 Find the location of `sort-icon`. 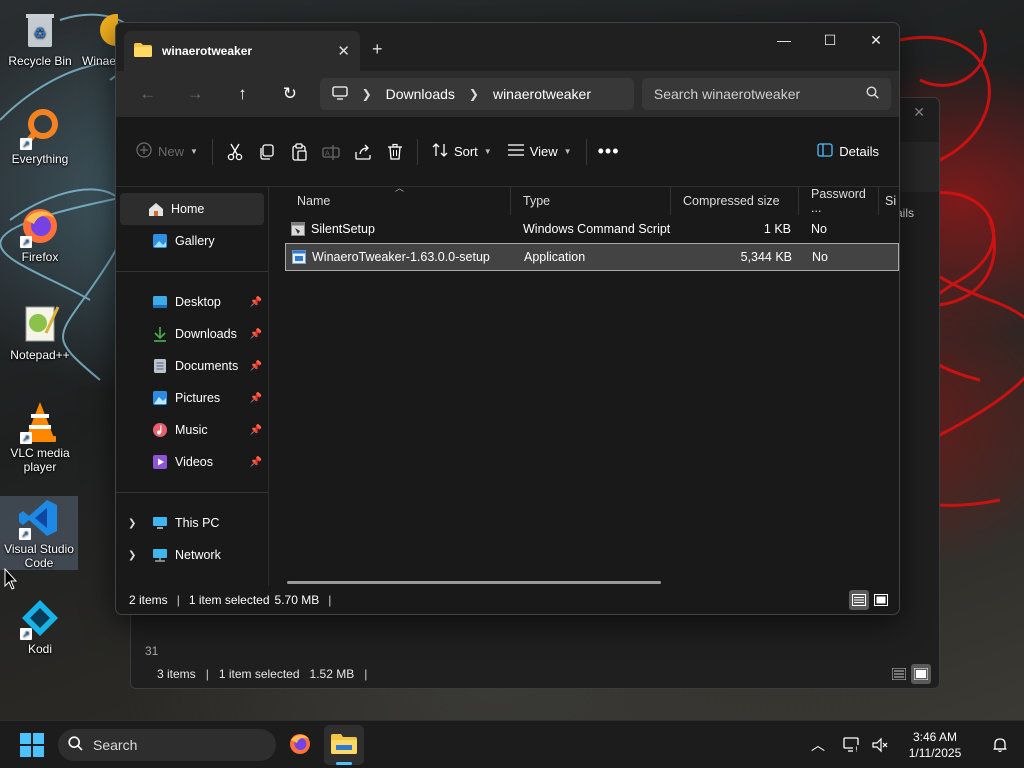

sort-icon is located at coordinates (440, 151).